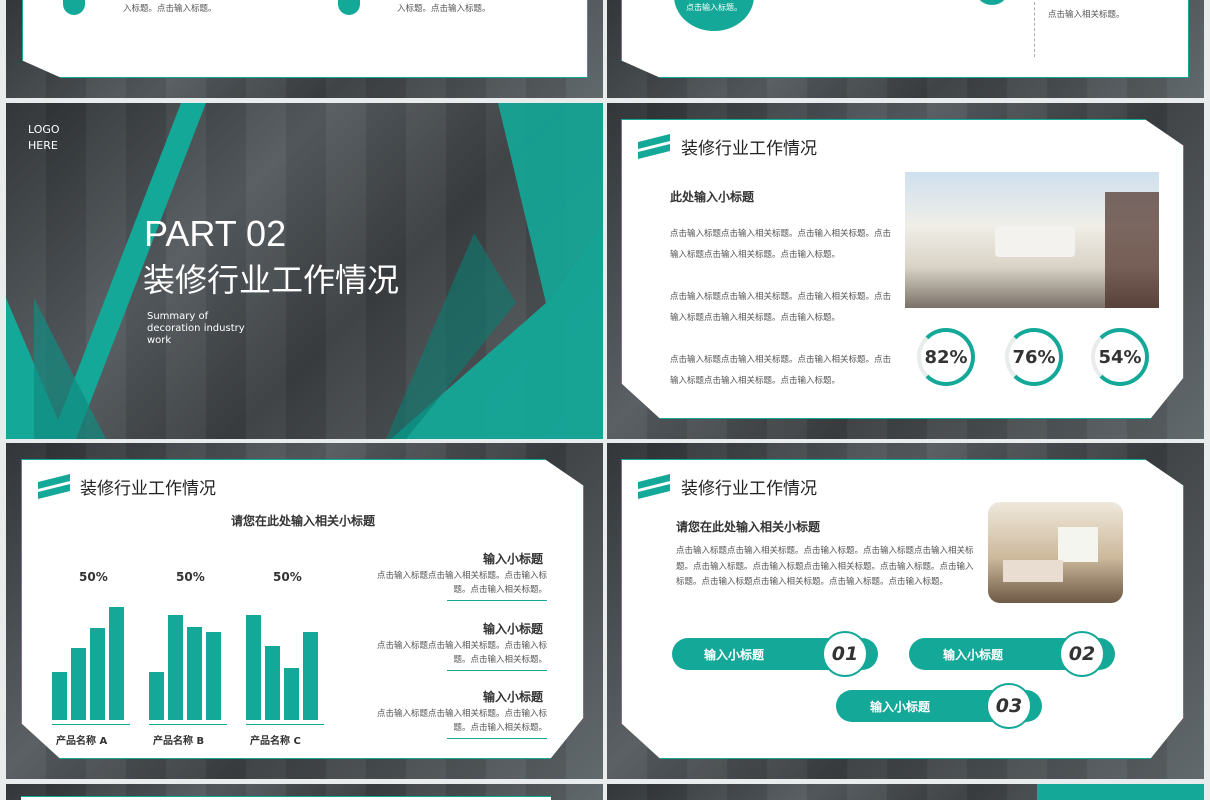 The image size is (1210, 800). Describe the element at coordinates (271, 280) in the screenshot. I see `part-title: 装修行业工作情况` at that location.